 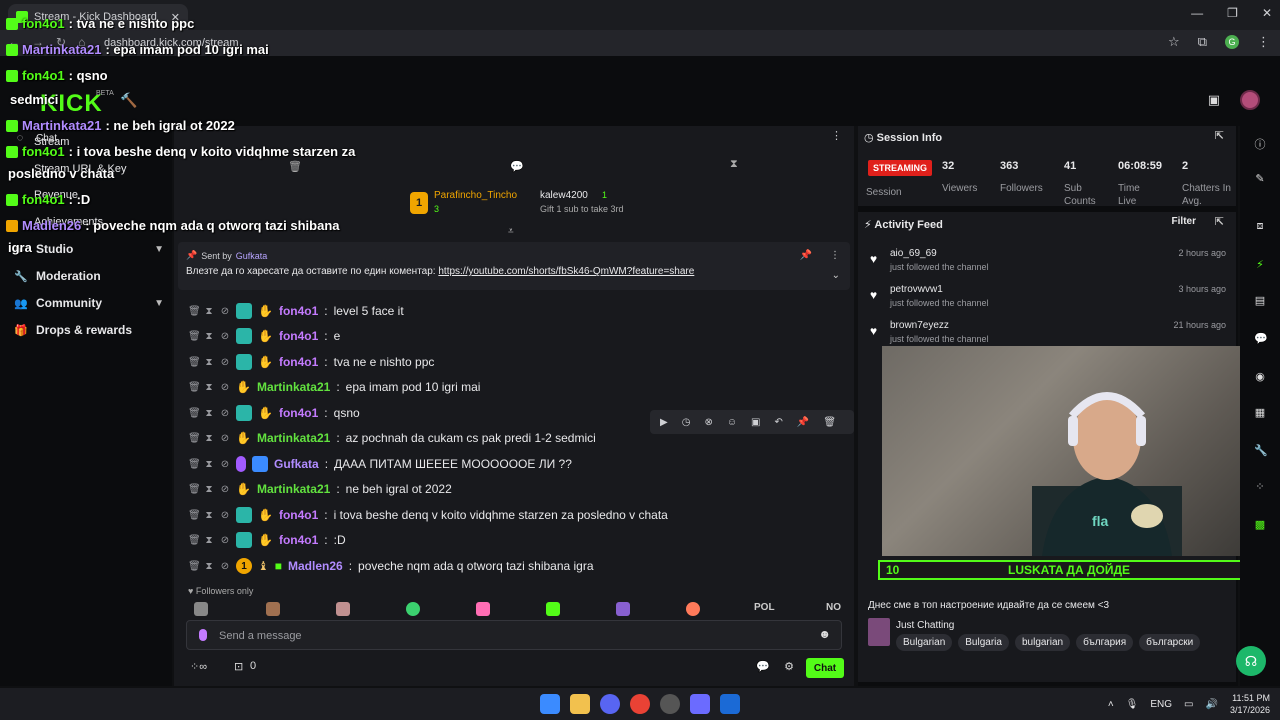 What do you see at coordinates (1260, 178) in the screenshot?
I see `edit-icon: ✎` at bounding box center [1260, 178].